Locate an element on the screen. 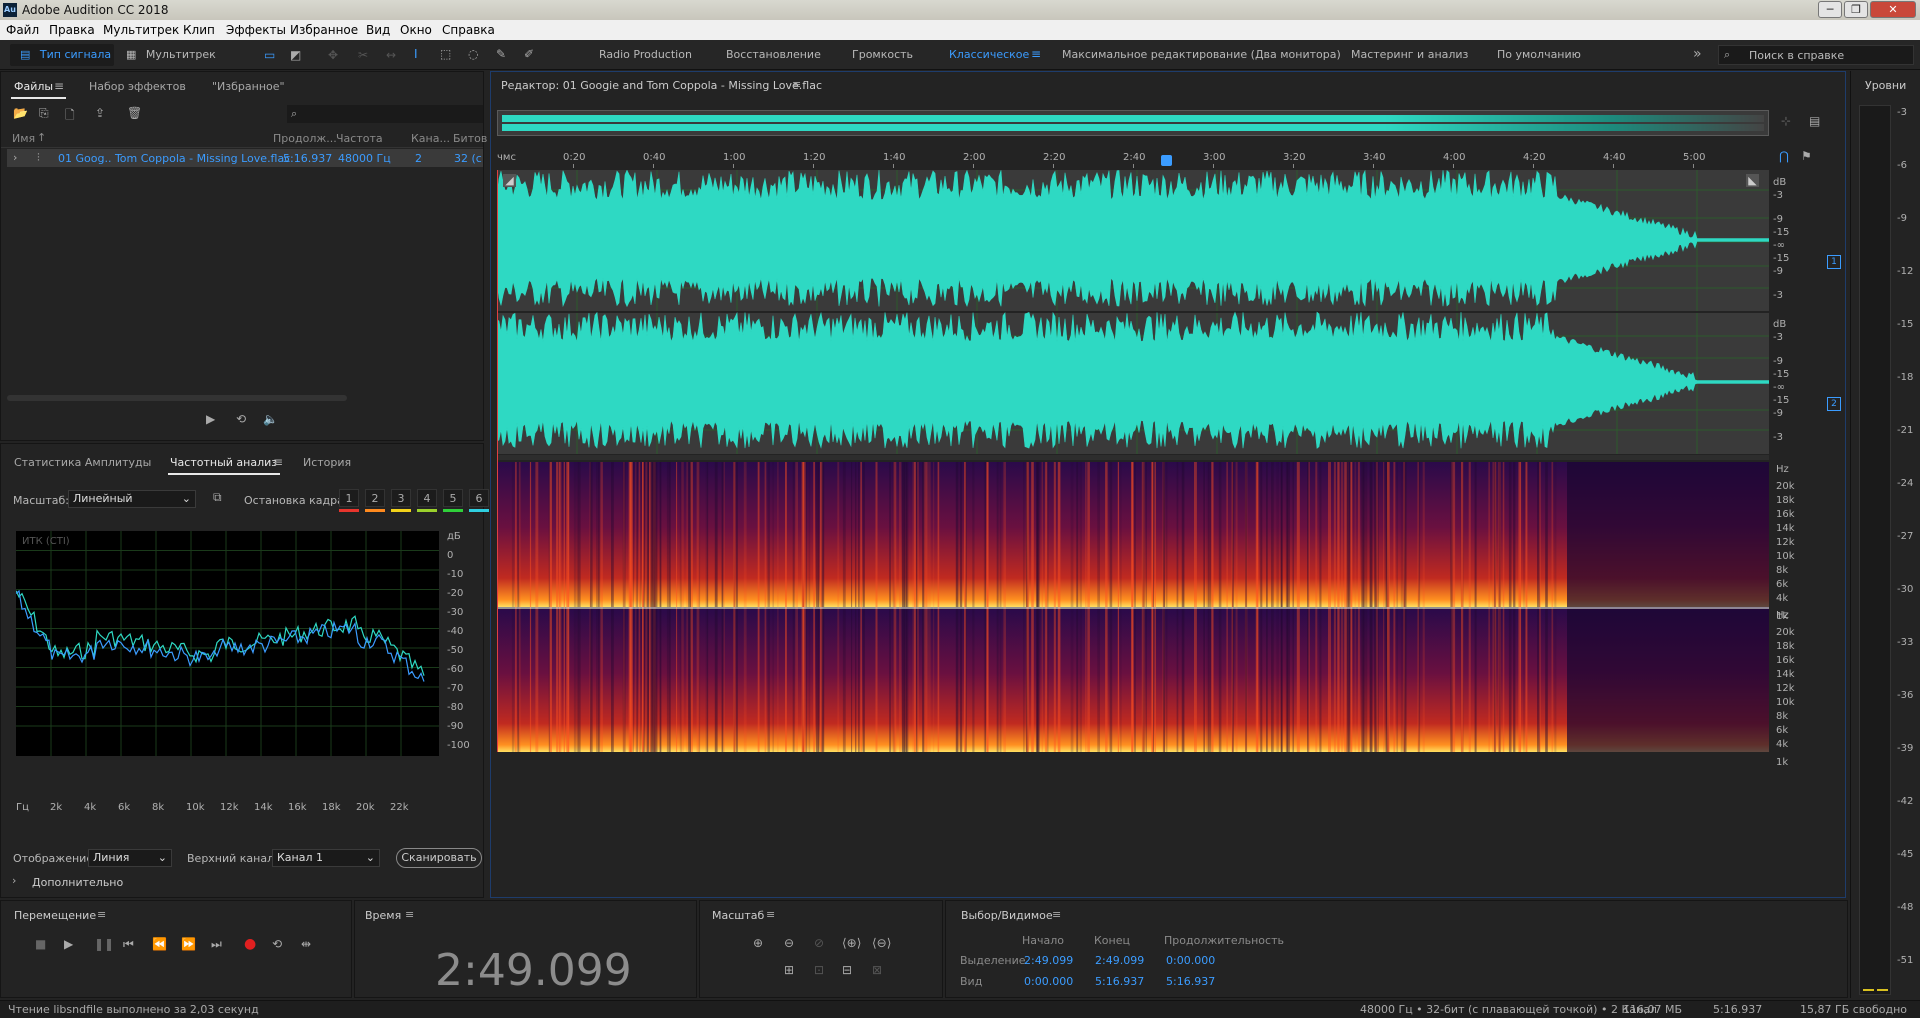 The height and width of the screenshot is (1018, 1920). tab-amplitude-statistics: Статистика Амплитуды is located at coordinates (82, 462).